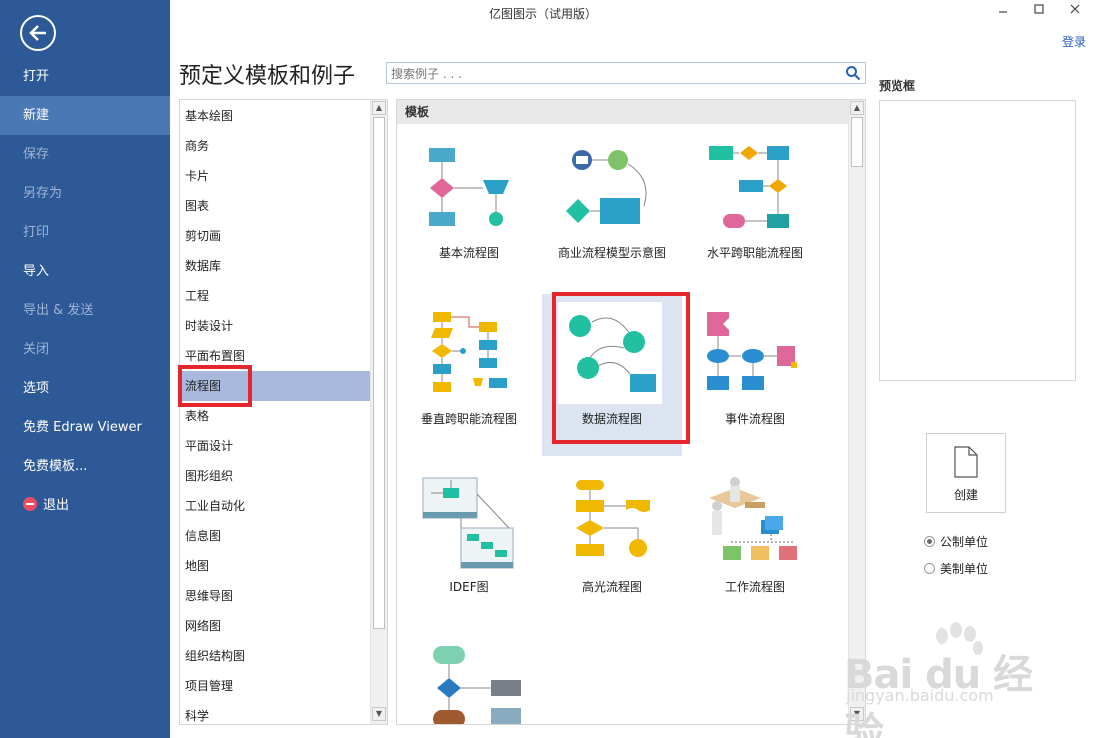 The image size is (1096, 738). What do you see at coordinates (85, 271) in the screenshot?
I see `menu-import: 导入` at bounding box center [85, 271].